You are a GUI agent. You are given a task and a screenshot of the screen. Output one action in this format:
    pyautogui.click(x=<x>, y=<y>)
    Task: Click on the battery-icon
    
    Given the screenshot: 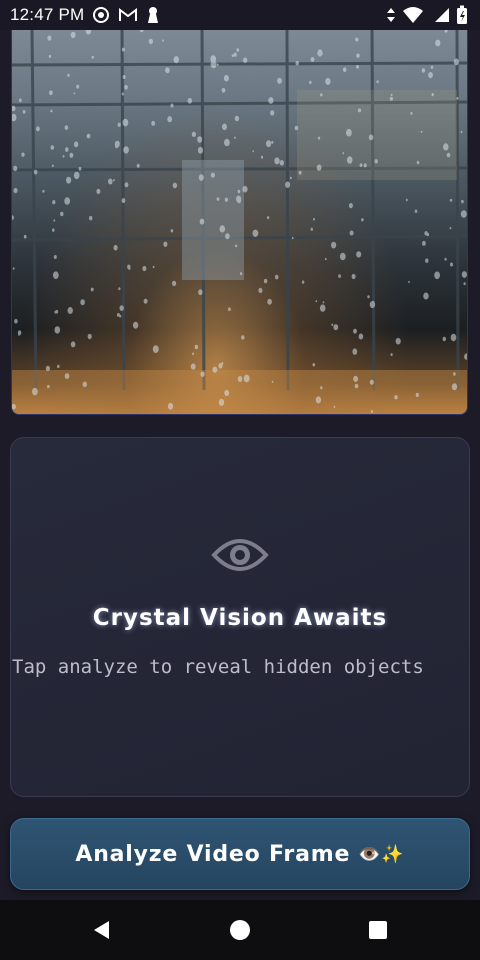 What is the action you would take?
    pyautogui.click(x=462, y=15)
    